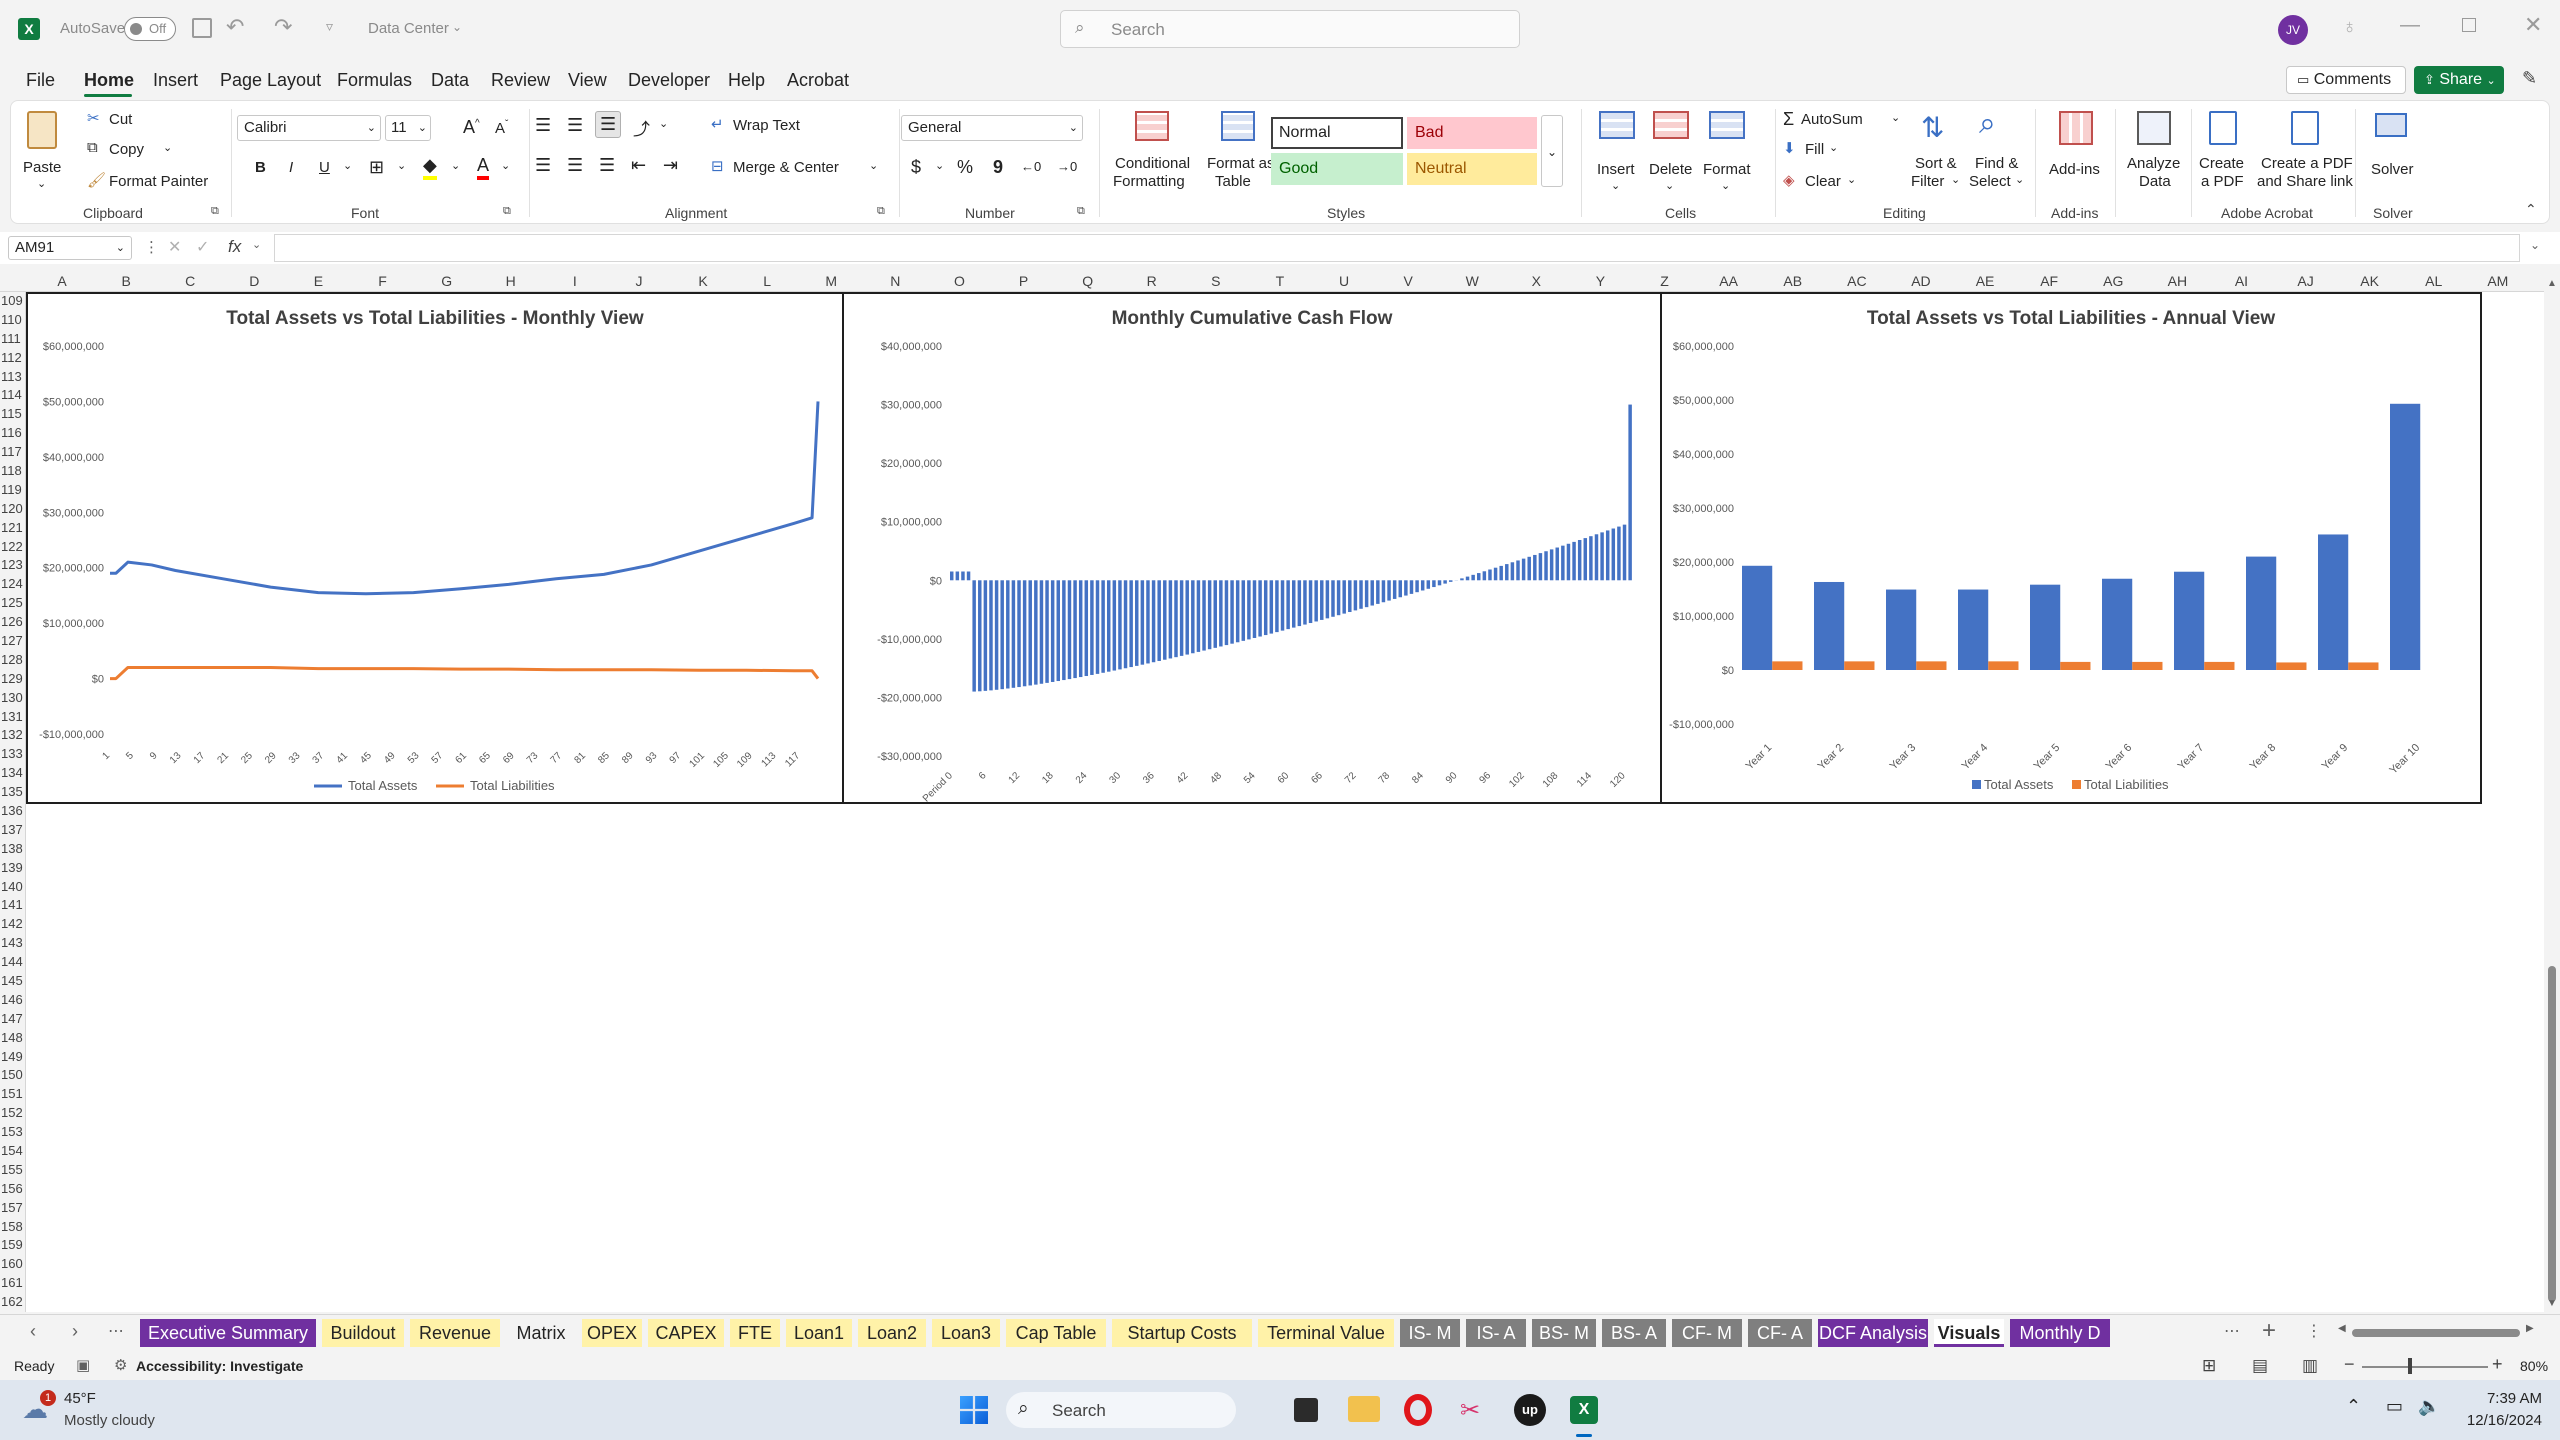 The height and width of the screenshot is (1440, 2560). Describe the element at coordinates (1895, 117) in the screenshot. I see `autosum-chevron-icon: ⌄` at that location.